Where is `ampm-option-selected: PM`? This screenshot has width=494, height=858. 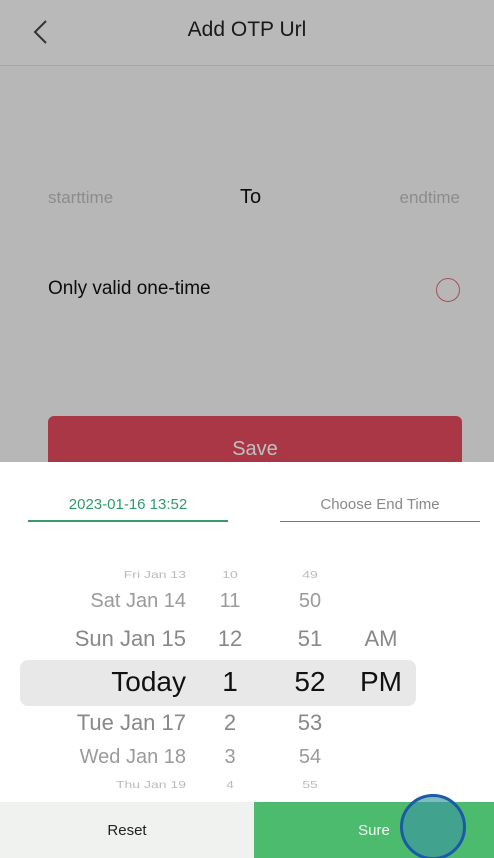 ampm-option-selected: PM is located at coordinates (381, 681).